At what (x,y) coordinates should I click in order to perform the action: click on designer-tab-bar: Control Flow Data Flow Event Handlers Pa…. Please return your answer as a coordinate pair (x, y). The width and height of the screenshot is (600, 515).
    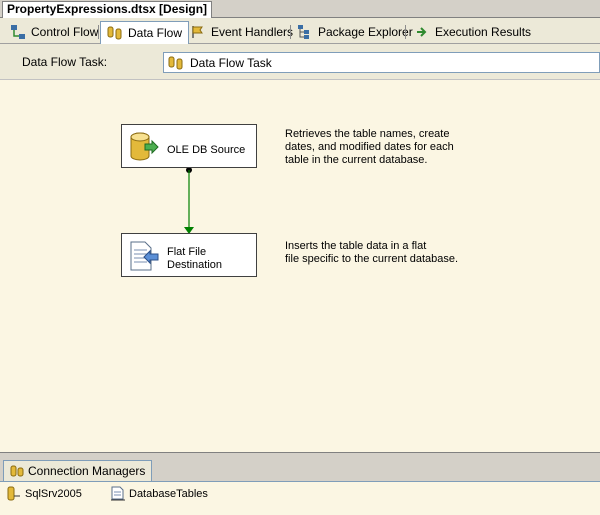
    Looking at the image, I should click on (300, 31).